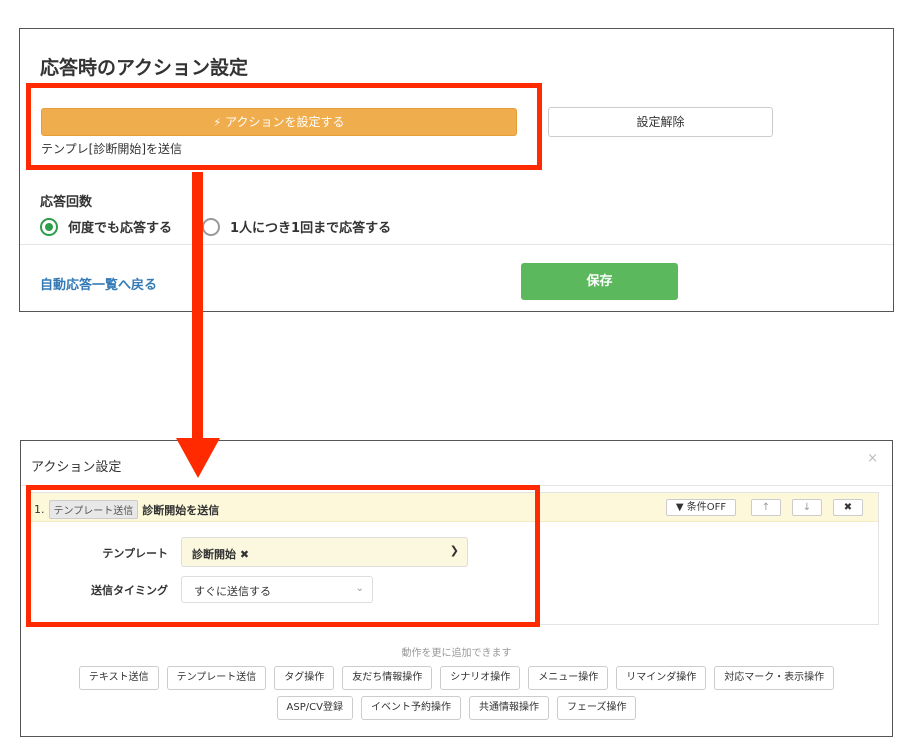 This screenshot has height=753, width=908. What do you see at coordinates (211, 226) in the screenshot?
I see `radio-unselected-icon` at bounding box center [211, 226].